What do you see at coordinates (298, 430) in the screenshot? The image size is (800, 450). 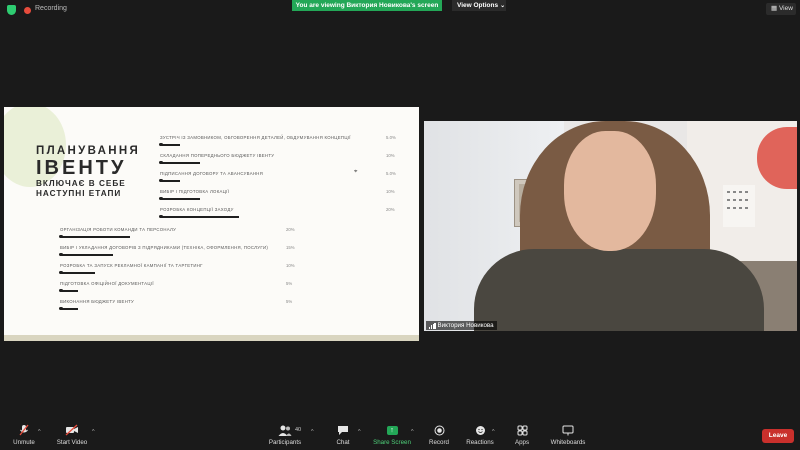 I see `participants-count: 40` at bounding box center [298, 430].